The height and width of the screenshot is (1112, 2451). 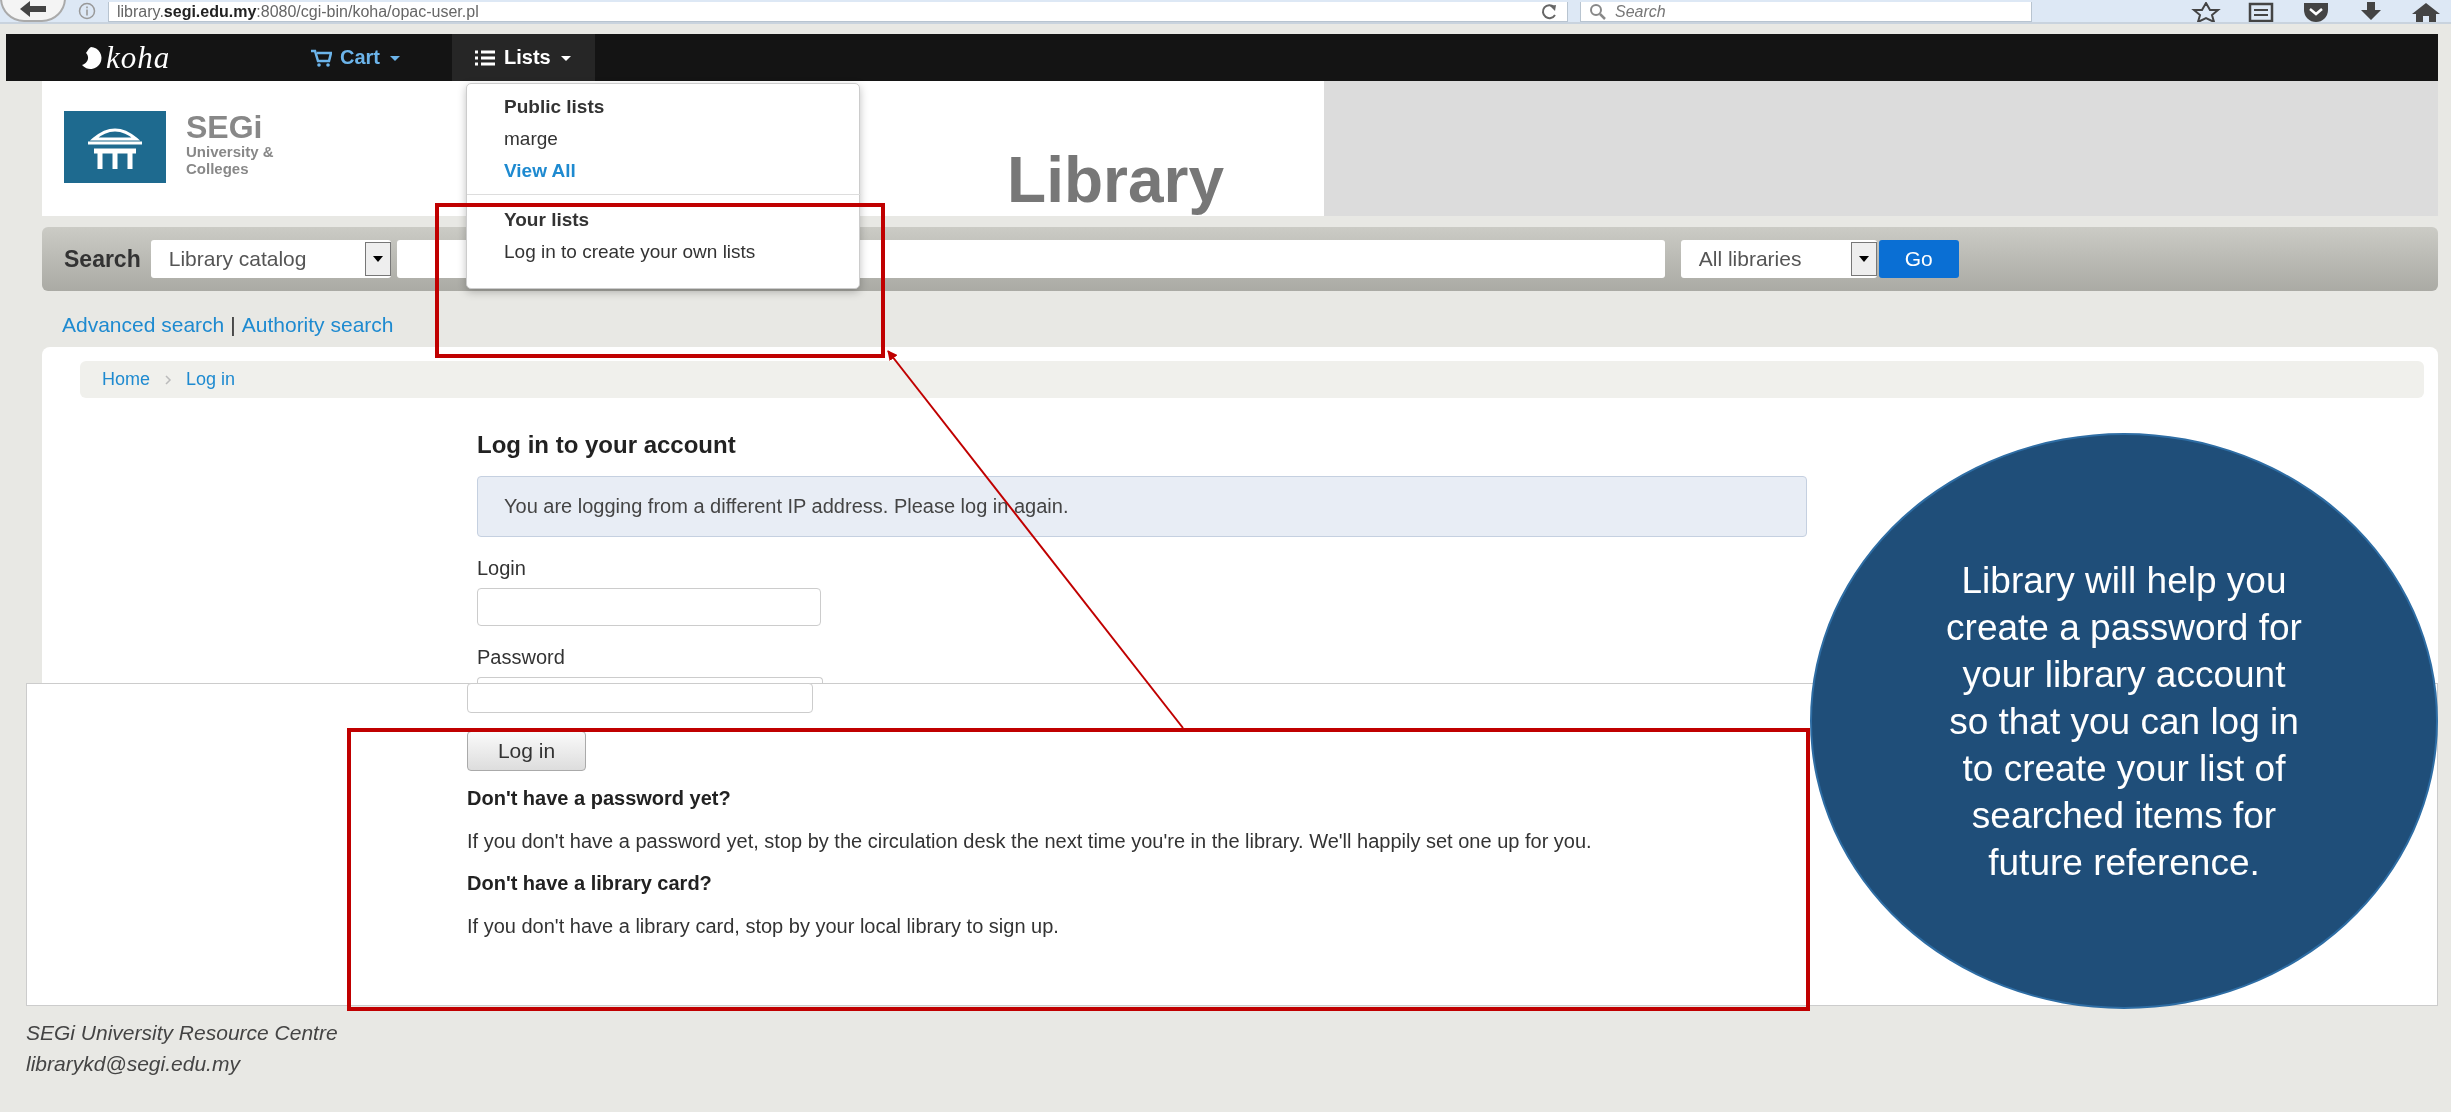 I want to click on koha-logo: koha, so click(x=183, y=57).